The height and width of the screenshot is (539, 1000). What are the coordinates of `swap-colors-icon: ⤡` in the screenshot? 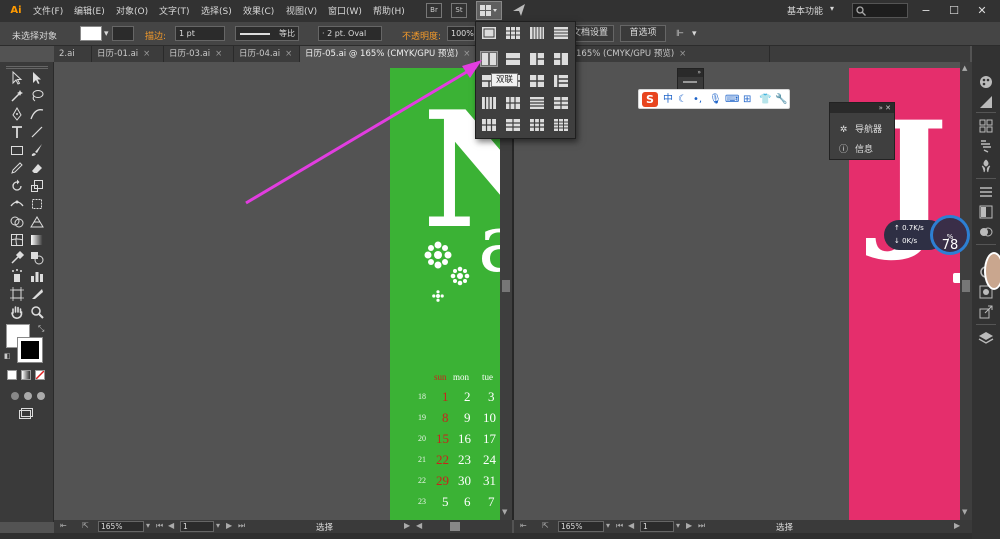 It's located at (41, 329).